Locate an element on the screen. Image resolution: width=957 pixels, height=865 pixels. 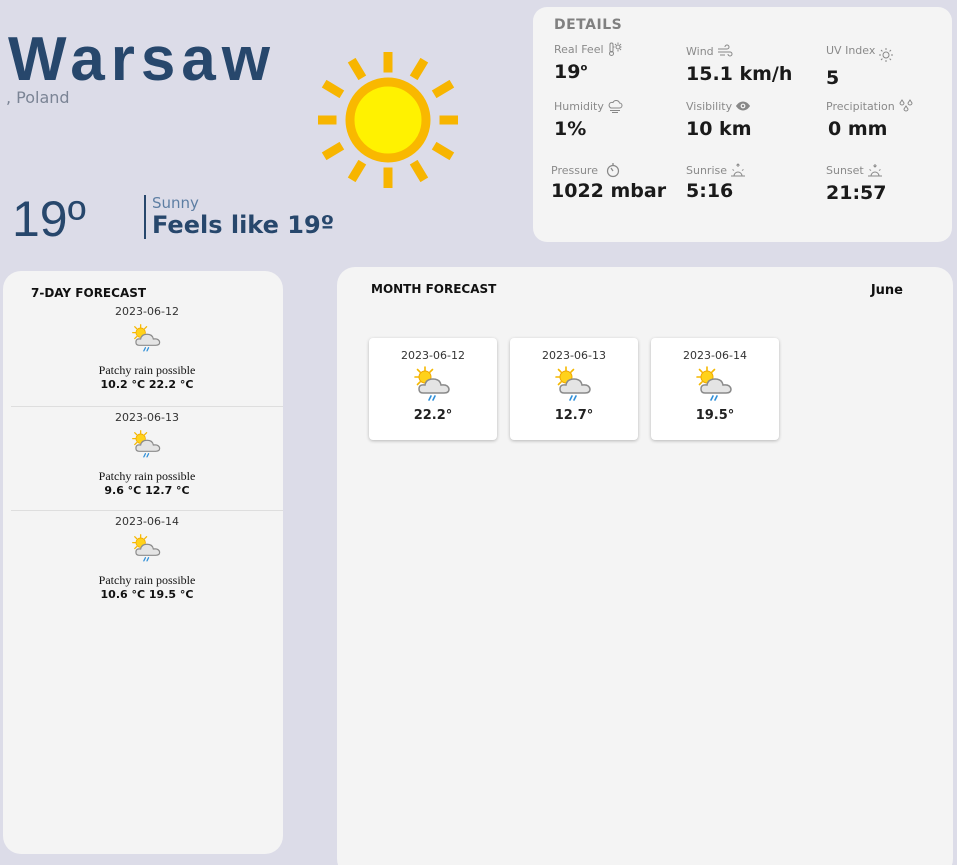
detail-uv-index: UV Index 5 is located at coordinates (860, 63).